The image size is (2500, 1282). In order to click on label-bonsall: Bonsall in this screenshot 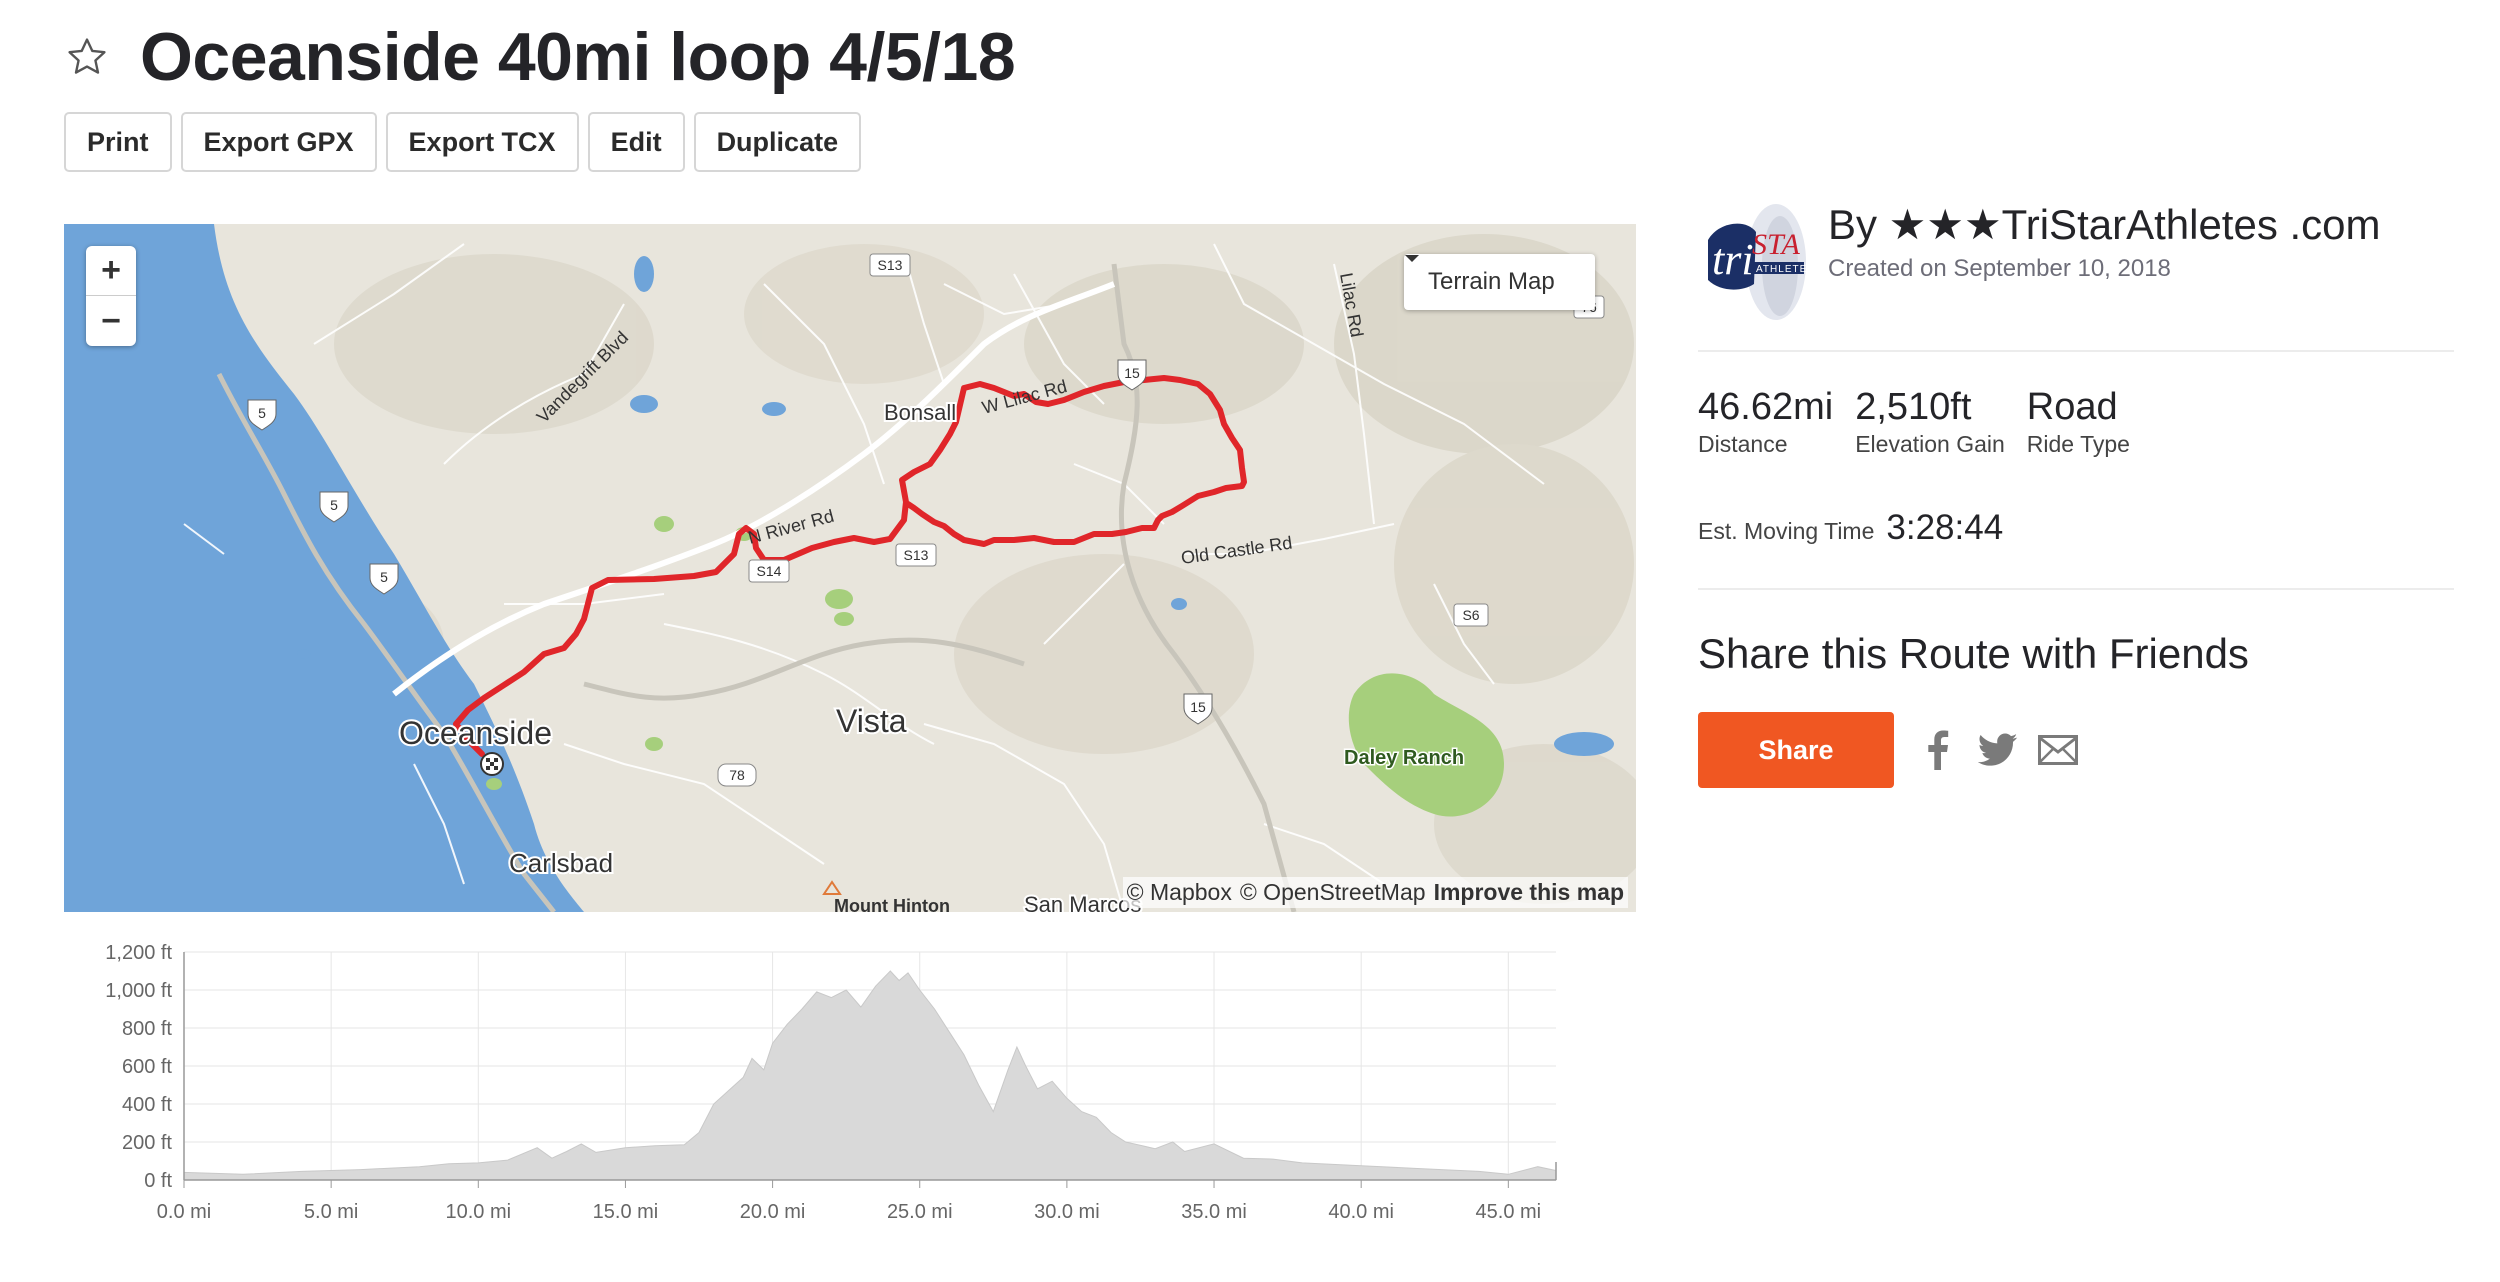, I will do `click(920, 412)`.